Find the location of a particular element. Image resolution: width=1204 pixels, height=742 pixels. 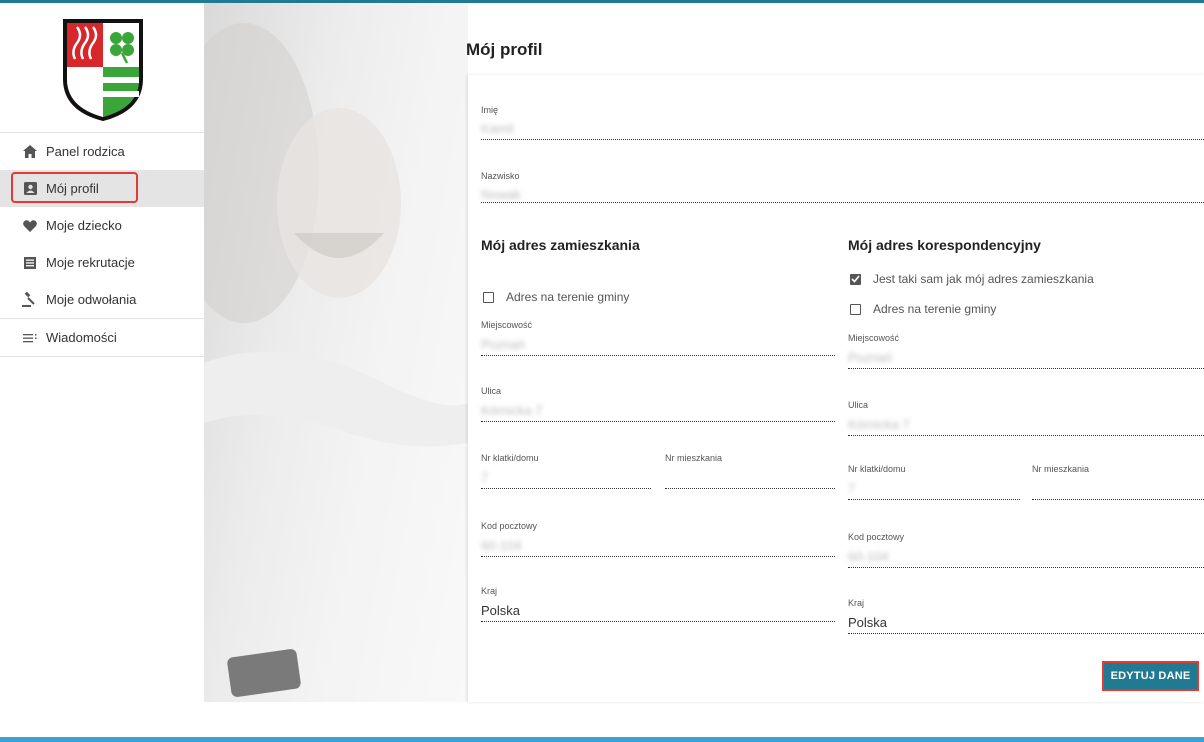

last-name-value: Nowak is located at coordinates (501, 194).